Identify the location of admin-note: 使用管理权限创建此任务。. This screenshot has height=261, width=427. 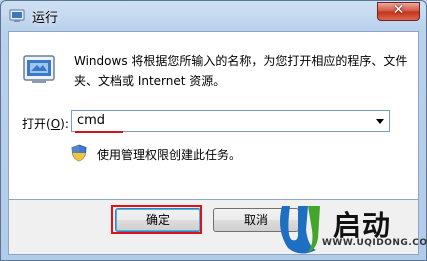
(169, 155).